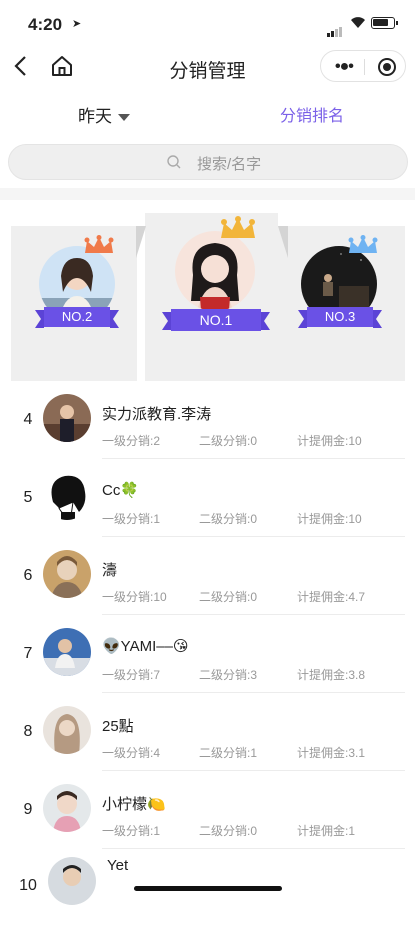 The height and width of the screenshot is (927, 415). What do you see at coordinates (118, 726) in the screenshot?
I see `user-name: 25點` at bounding box center [118, 726].